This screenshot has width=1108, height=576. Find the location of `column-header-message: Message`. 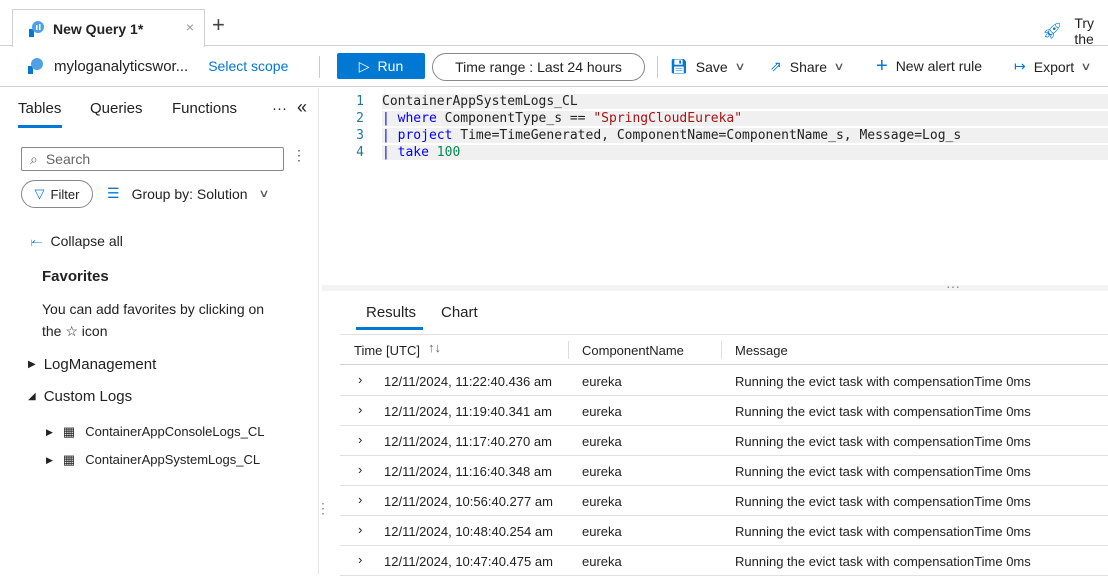

column-header-message: Message is located at coordinates (761, 350).